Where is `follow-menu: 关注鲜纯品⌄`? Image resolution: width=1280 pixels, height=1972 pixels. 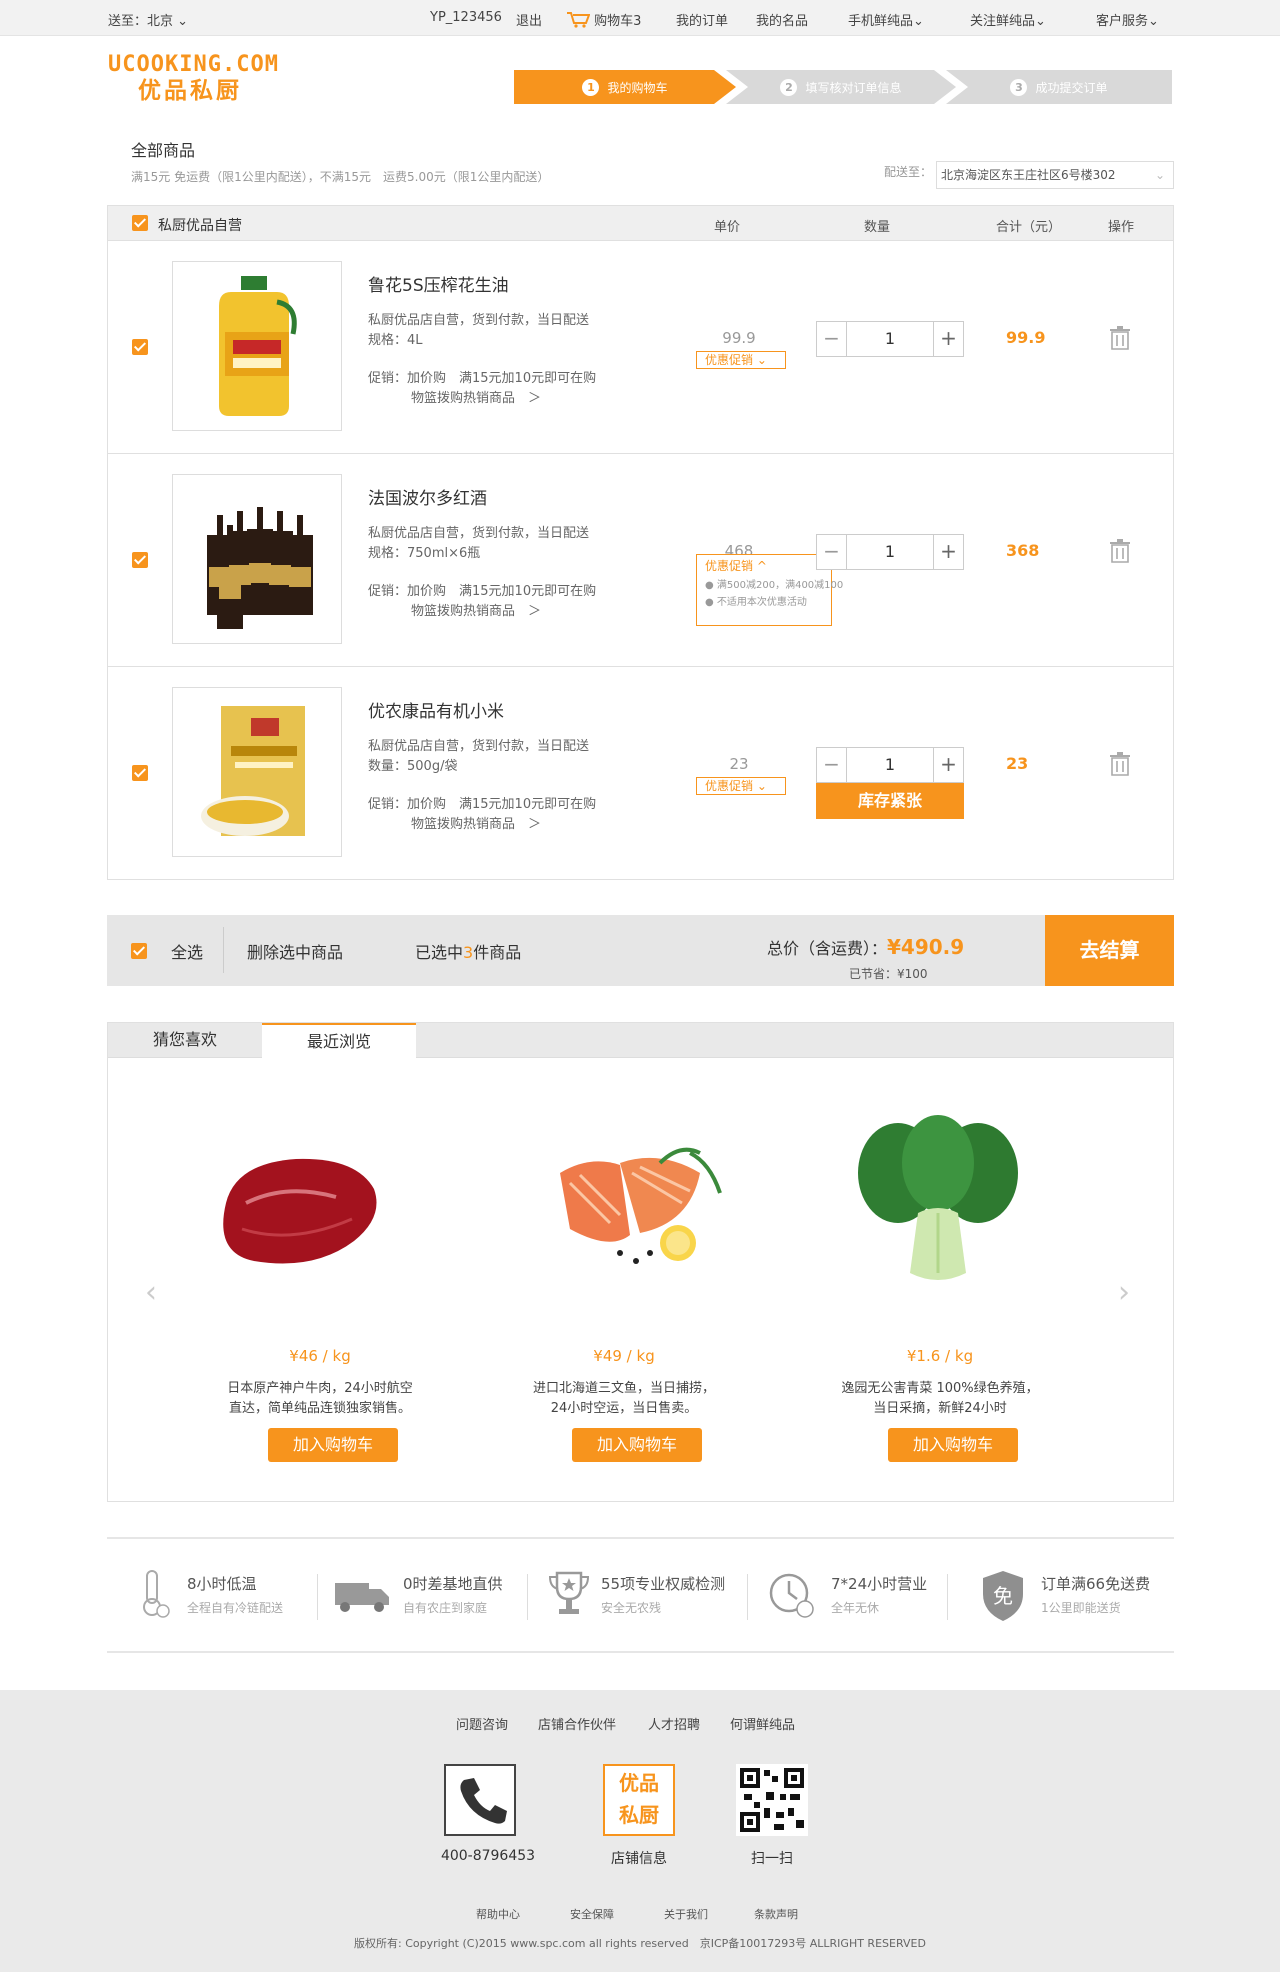
follow-menu: 关注鲜纯品⌄ is located at coordinates (1008, 19).